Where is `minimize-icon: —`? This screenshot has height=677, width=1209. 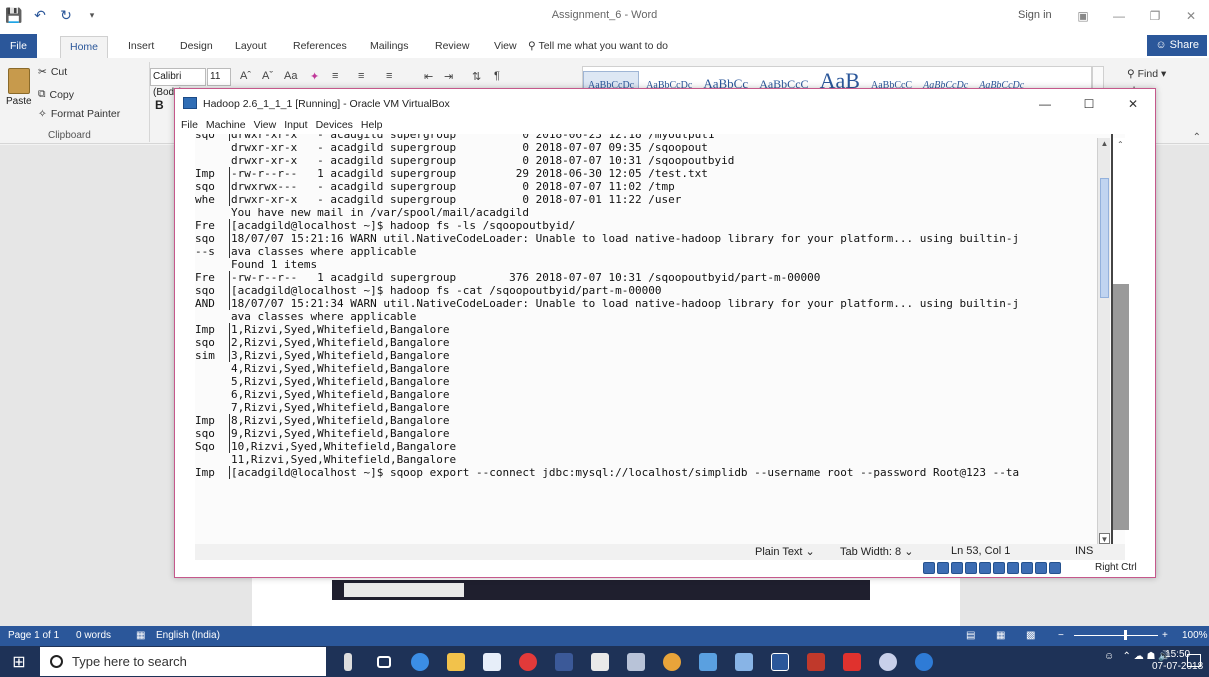 minimize-icon: — is located at coordinates (1119, 16).